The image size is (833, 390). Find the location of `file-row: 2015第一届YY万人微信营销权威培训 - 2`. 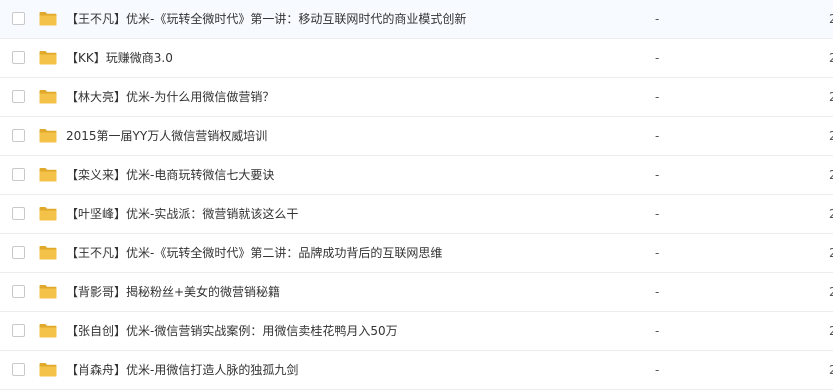

file-row: 2015第一届YY万人微信营销权威培训 - 2 is located at coordinates (416, 136).